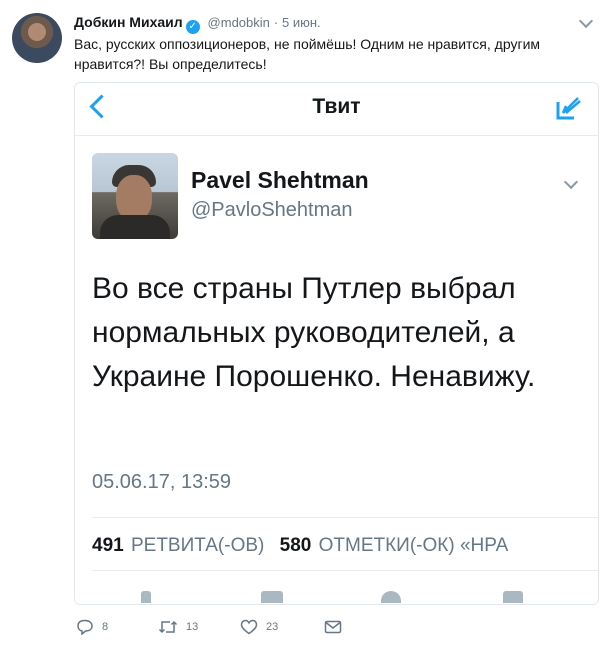 This screenshot has width=604, height=654. Describe the element at coordinates (391, 597) in the screenshot. I see `quoted-heart-icon` at that location.